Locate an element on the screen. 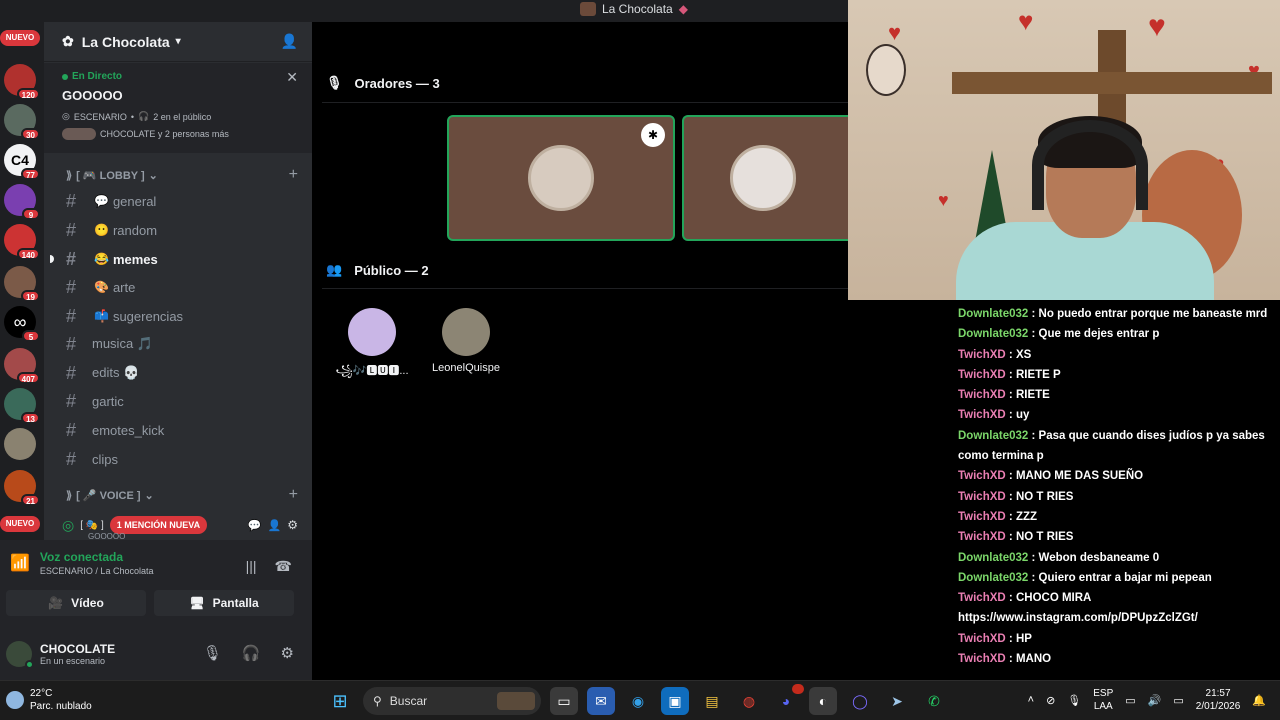 The image size is (1280, 720). task-view-icon: ▭ is located at coordinates (564, 701).